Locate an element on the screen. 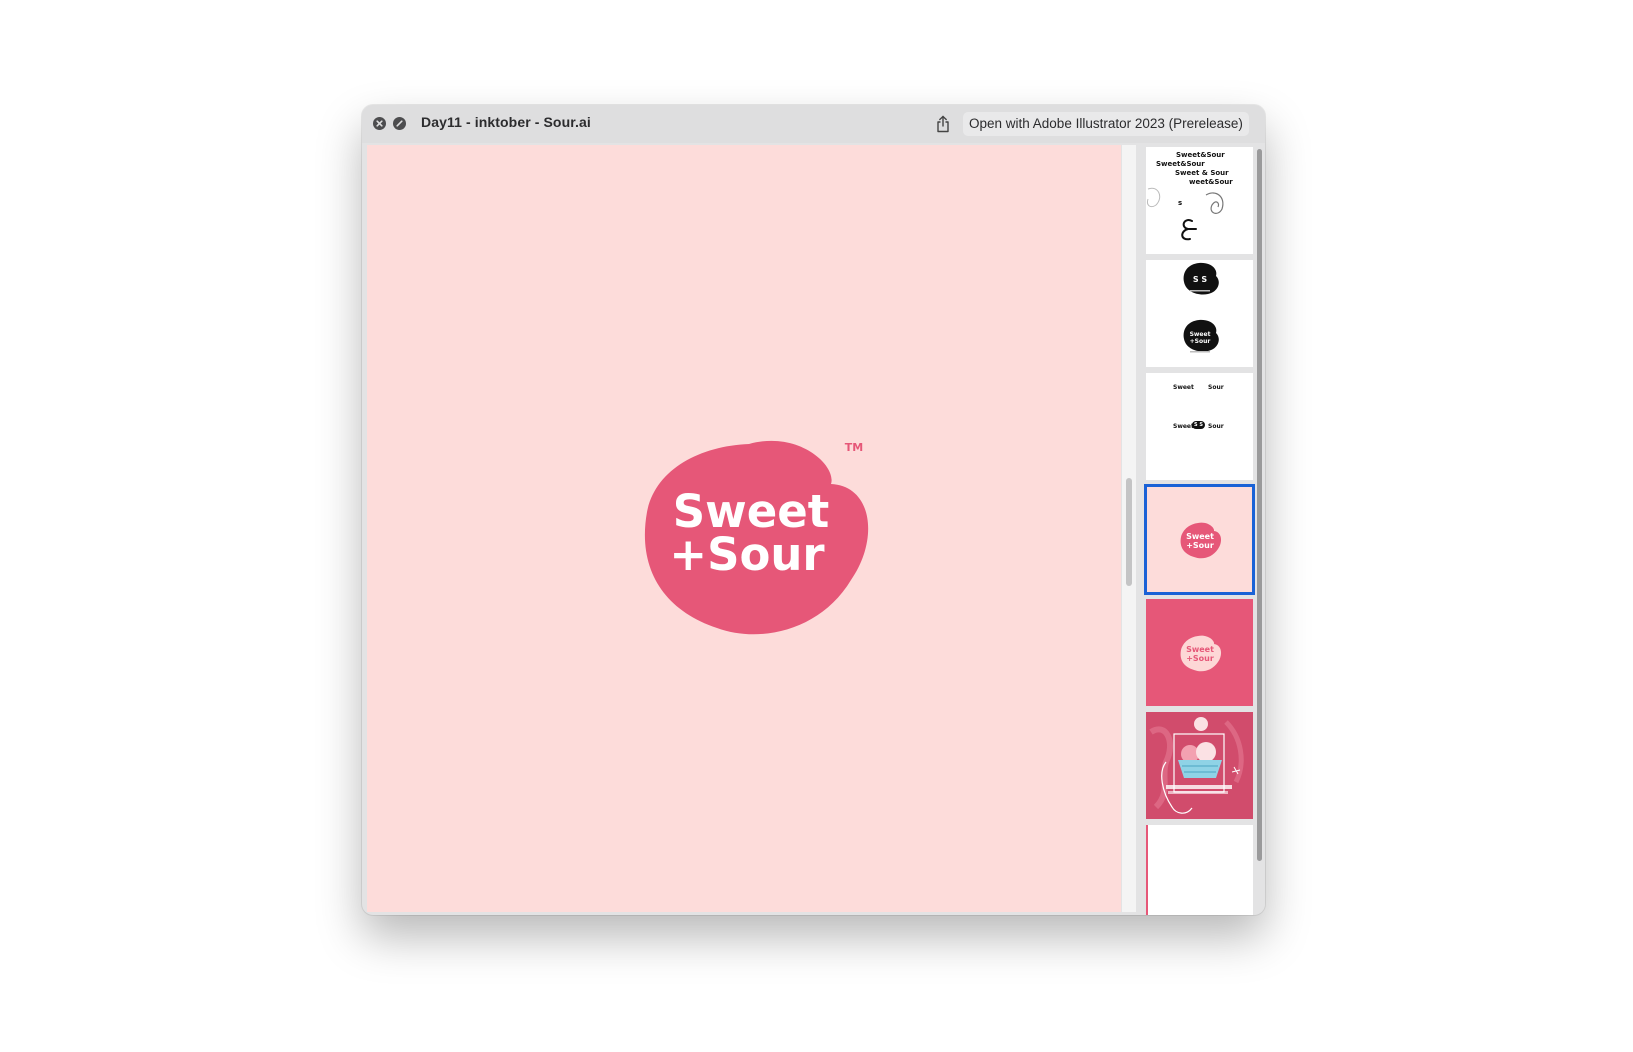  share-icon is located at coordinates (943, 124).